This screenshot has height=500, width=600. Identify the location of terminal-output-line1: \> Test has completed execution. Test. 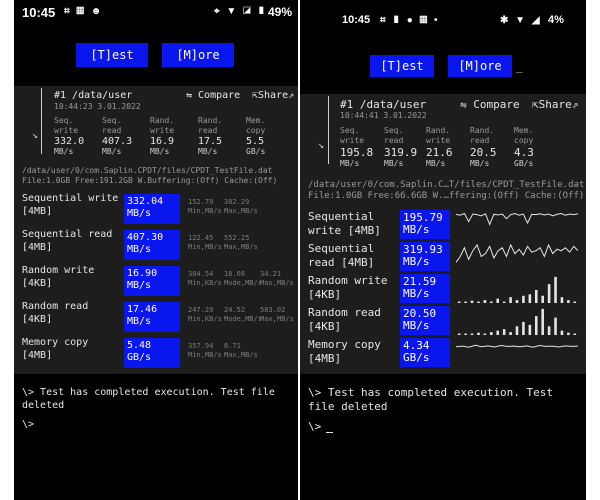
(431, 392).